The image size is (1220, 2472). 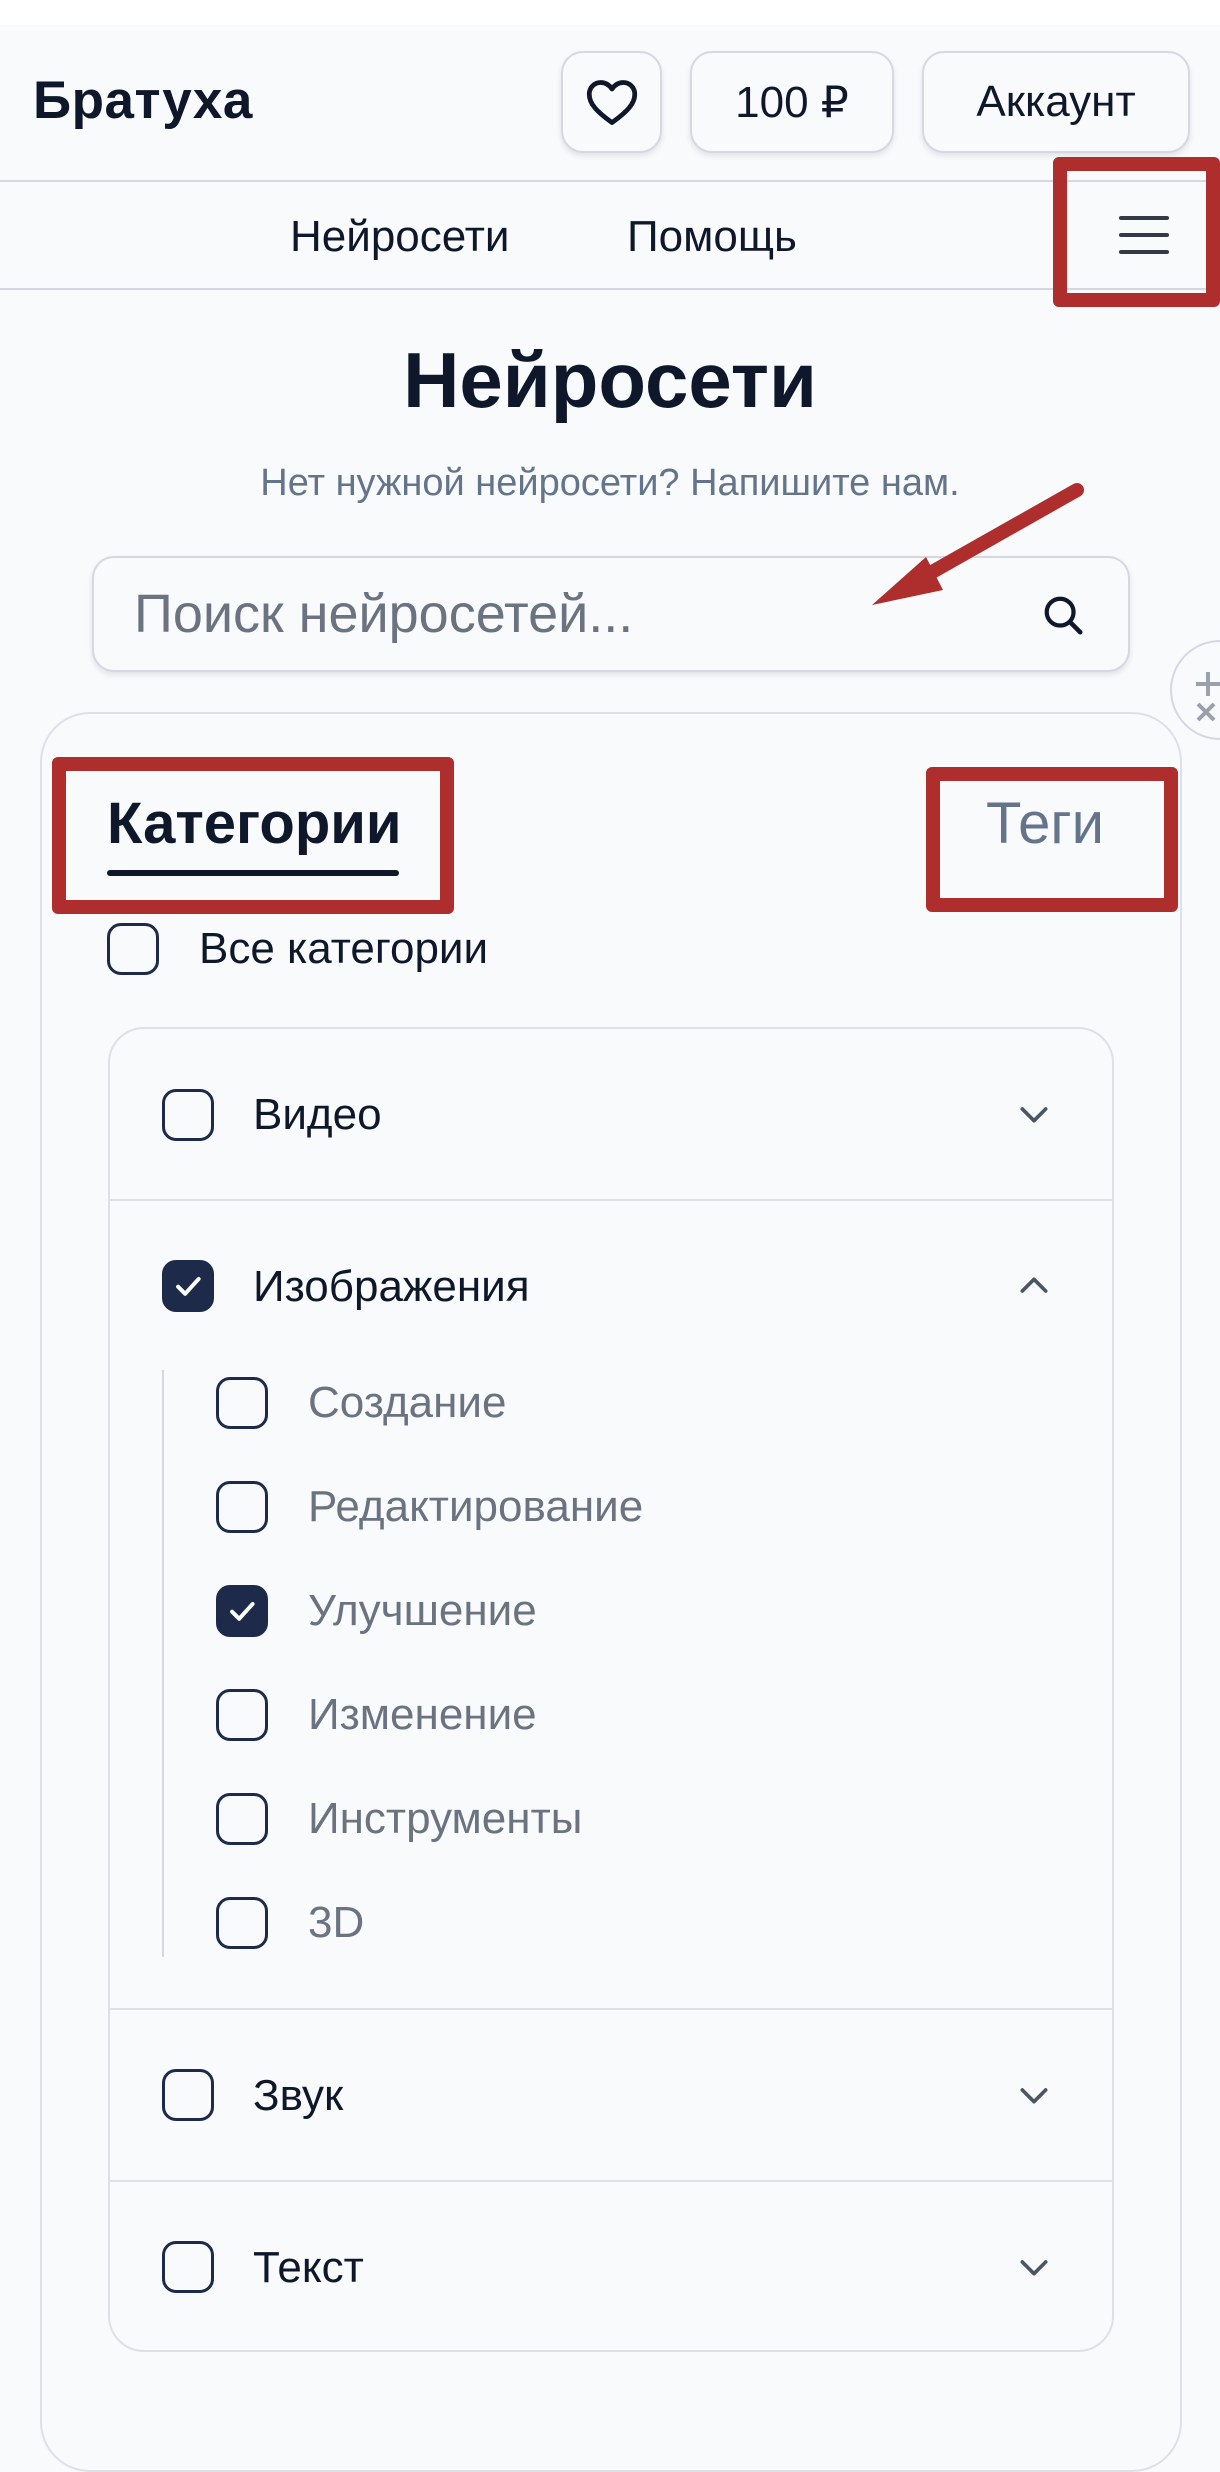 What do you see at coordinates (1034, 1286) in the screenshot?
I see `chevron-up-icon` at bounding box center [1034, 1286].